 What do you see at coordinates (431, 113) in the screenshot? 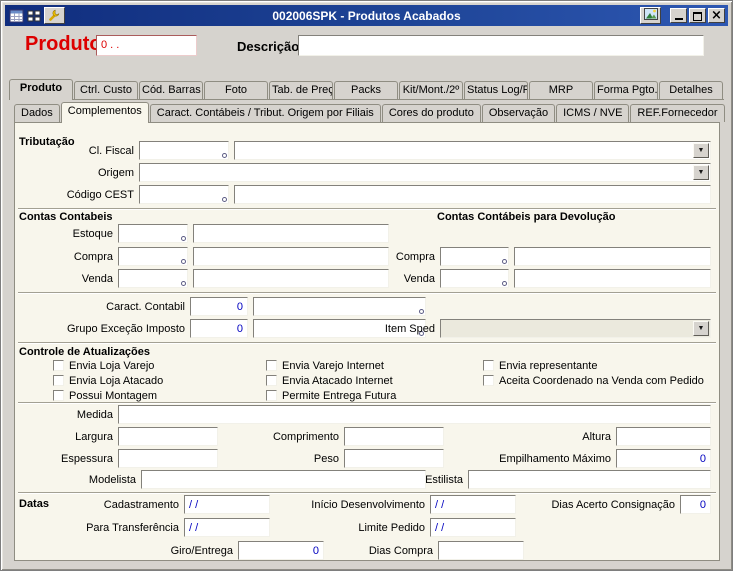
I see `tab-cores-do-produto: Cores do produto` at bounding box center [431, 113].